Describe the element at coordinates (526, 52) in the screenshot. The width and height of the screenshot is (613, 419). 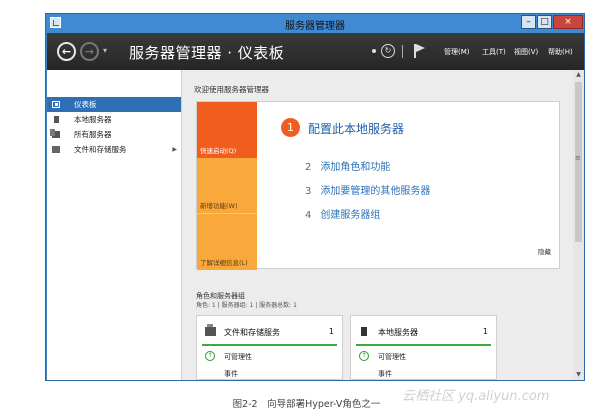
I see `menu-view: 视图(V)` at that location.